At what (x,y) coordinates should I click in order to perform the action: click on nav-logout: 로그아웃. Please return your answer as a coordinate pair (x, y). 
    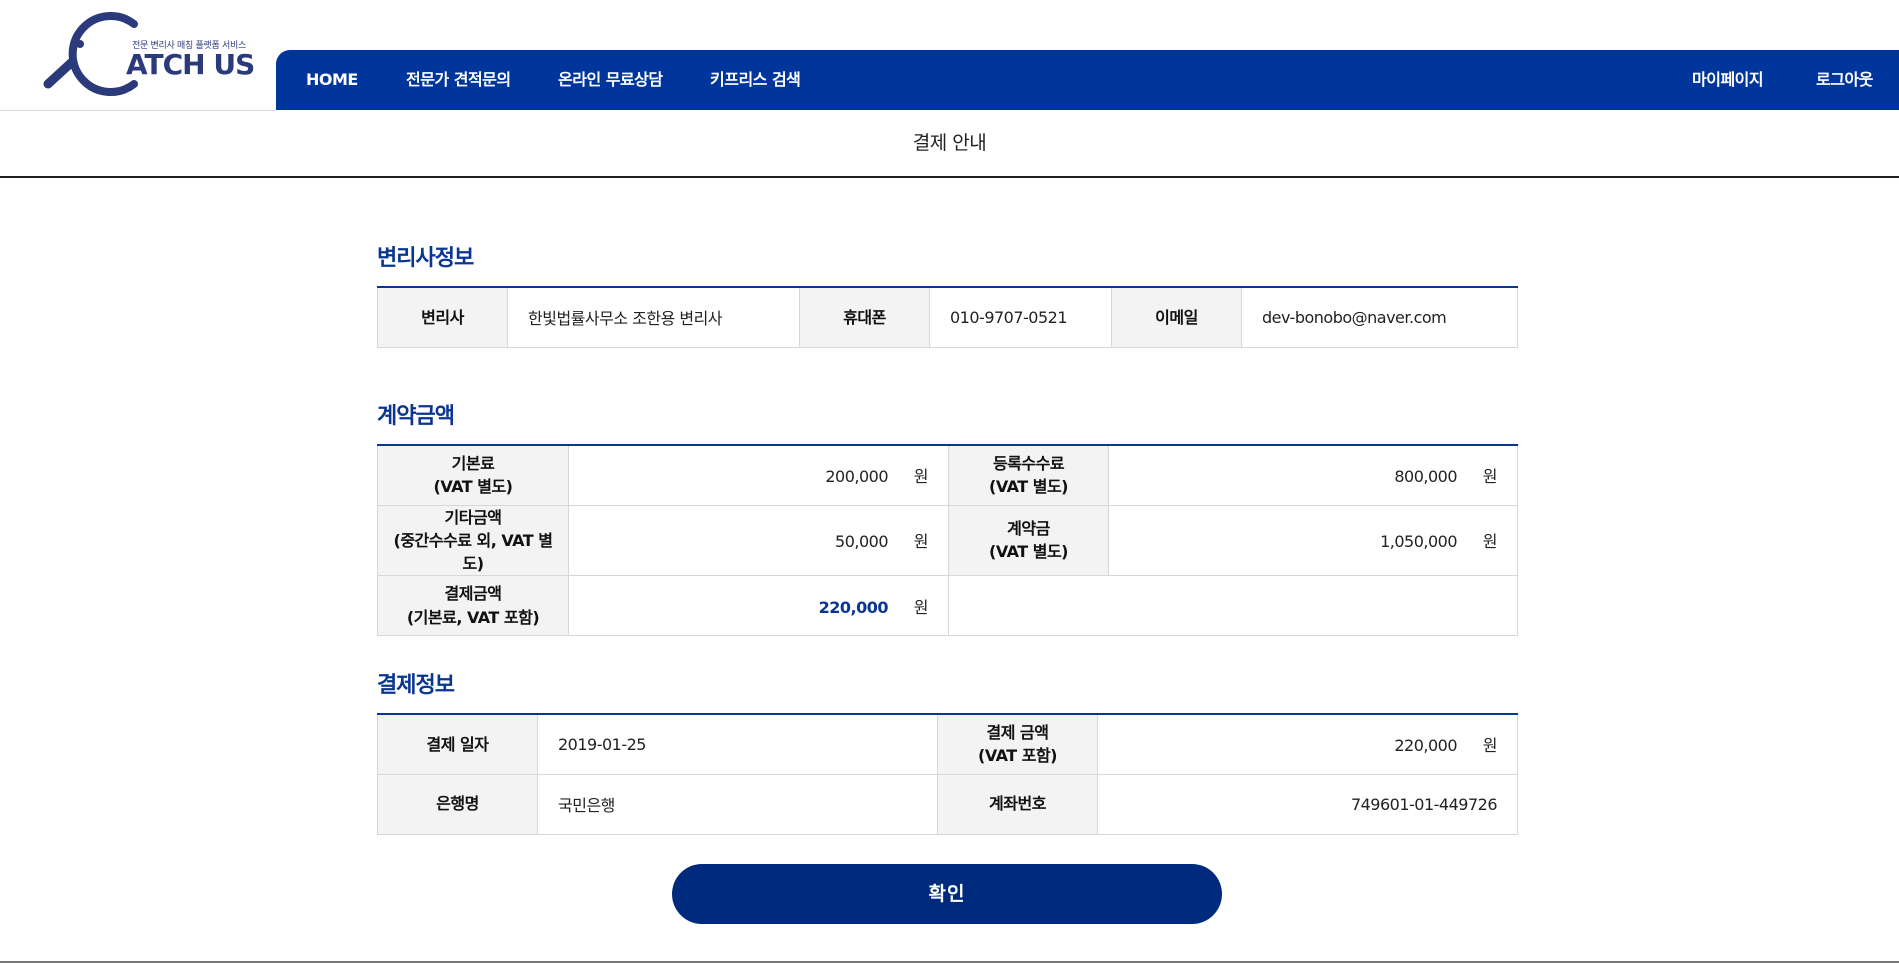
    Looking at the image, I should click on (1844, 80).